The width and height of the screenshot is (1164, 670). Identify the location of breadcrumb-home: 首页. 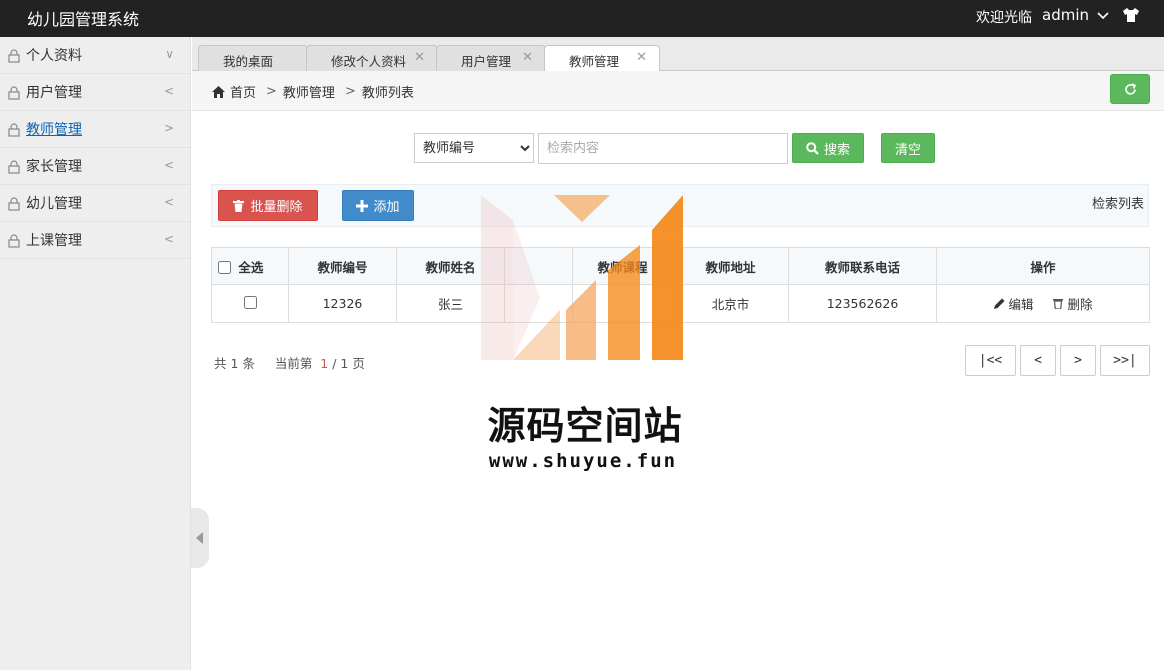
(243, 91).